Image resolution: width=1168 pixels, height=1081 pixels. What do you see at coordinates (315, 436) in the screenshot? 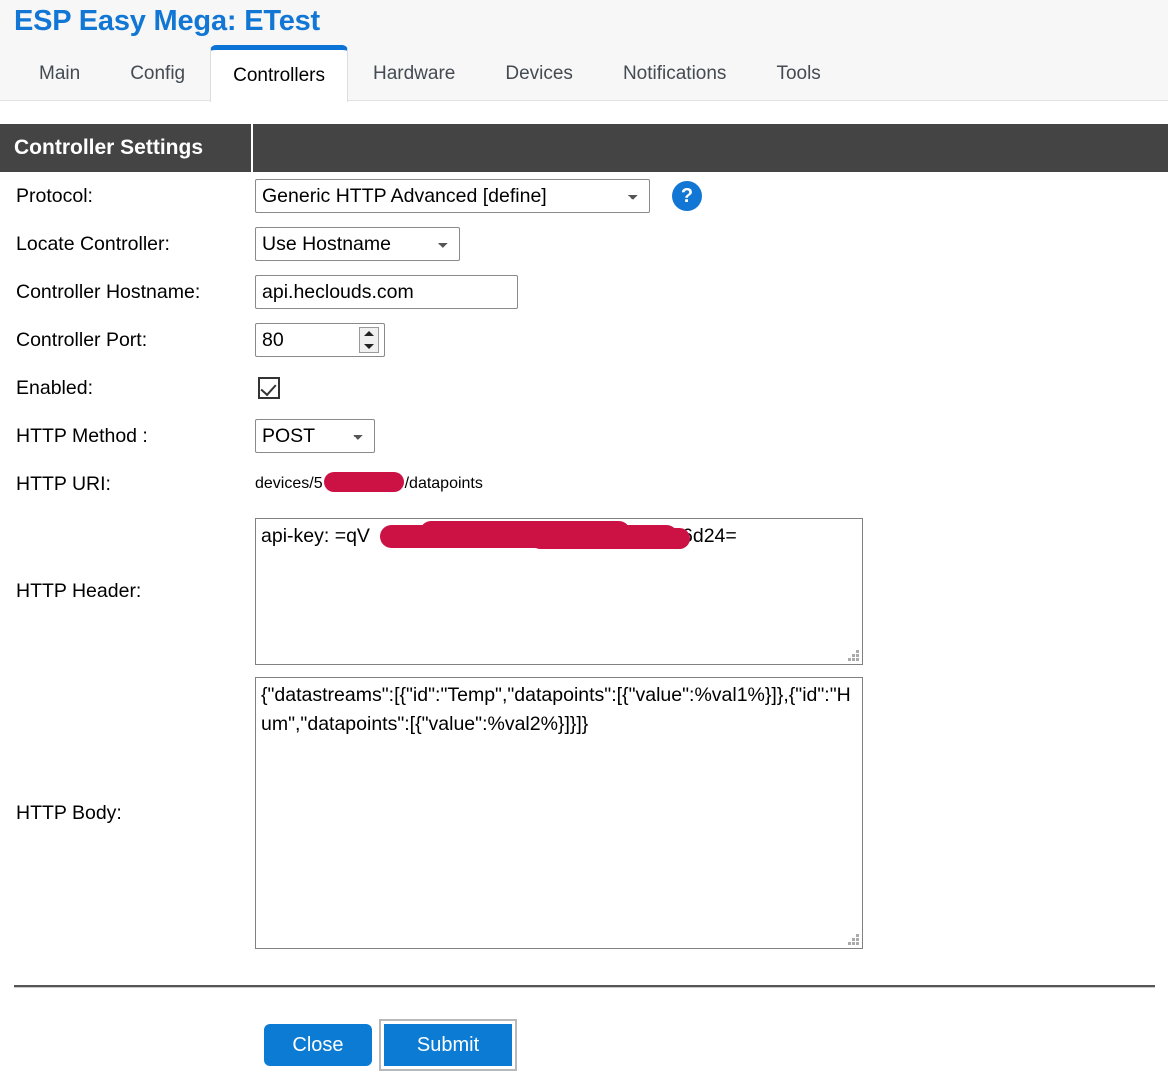
I see `http-method-select: POST` at bounding box center [315, 436].